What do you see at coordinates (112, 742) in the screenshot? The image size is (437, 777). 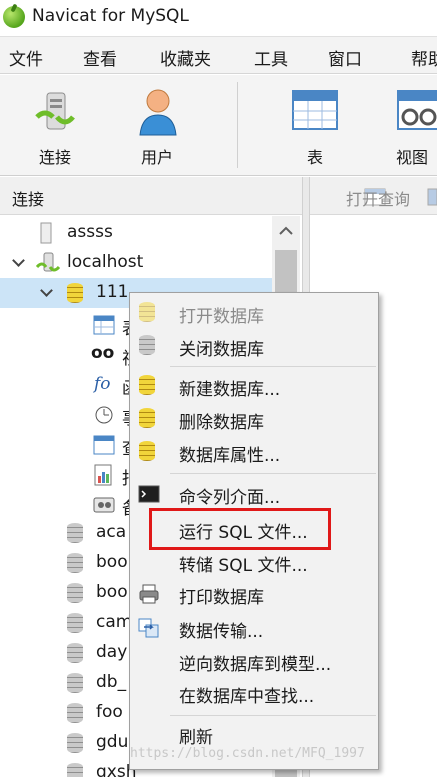 I see `tree-item-label: gdu` at bounding box center [112, 742].